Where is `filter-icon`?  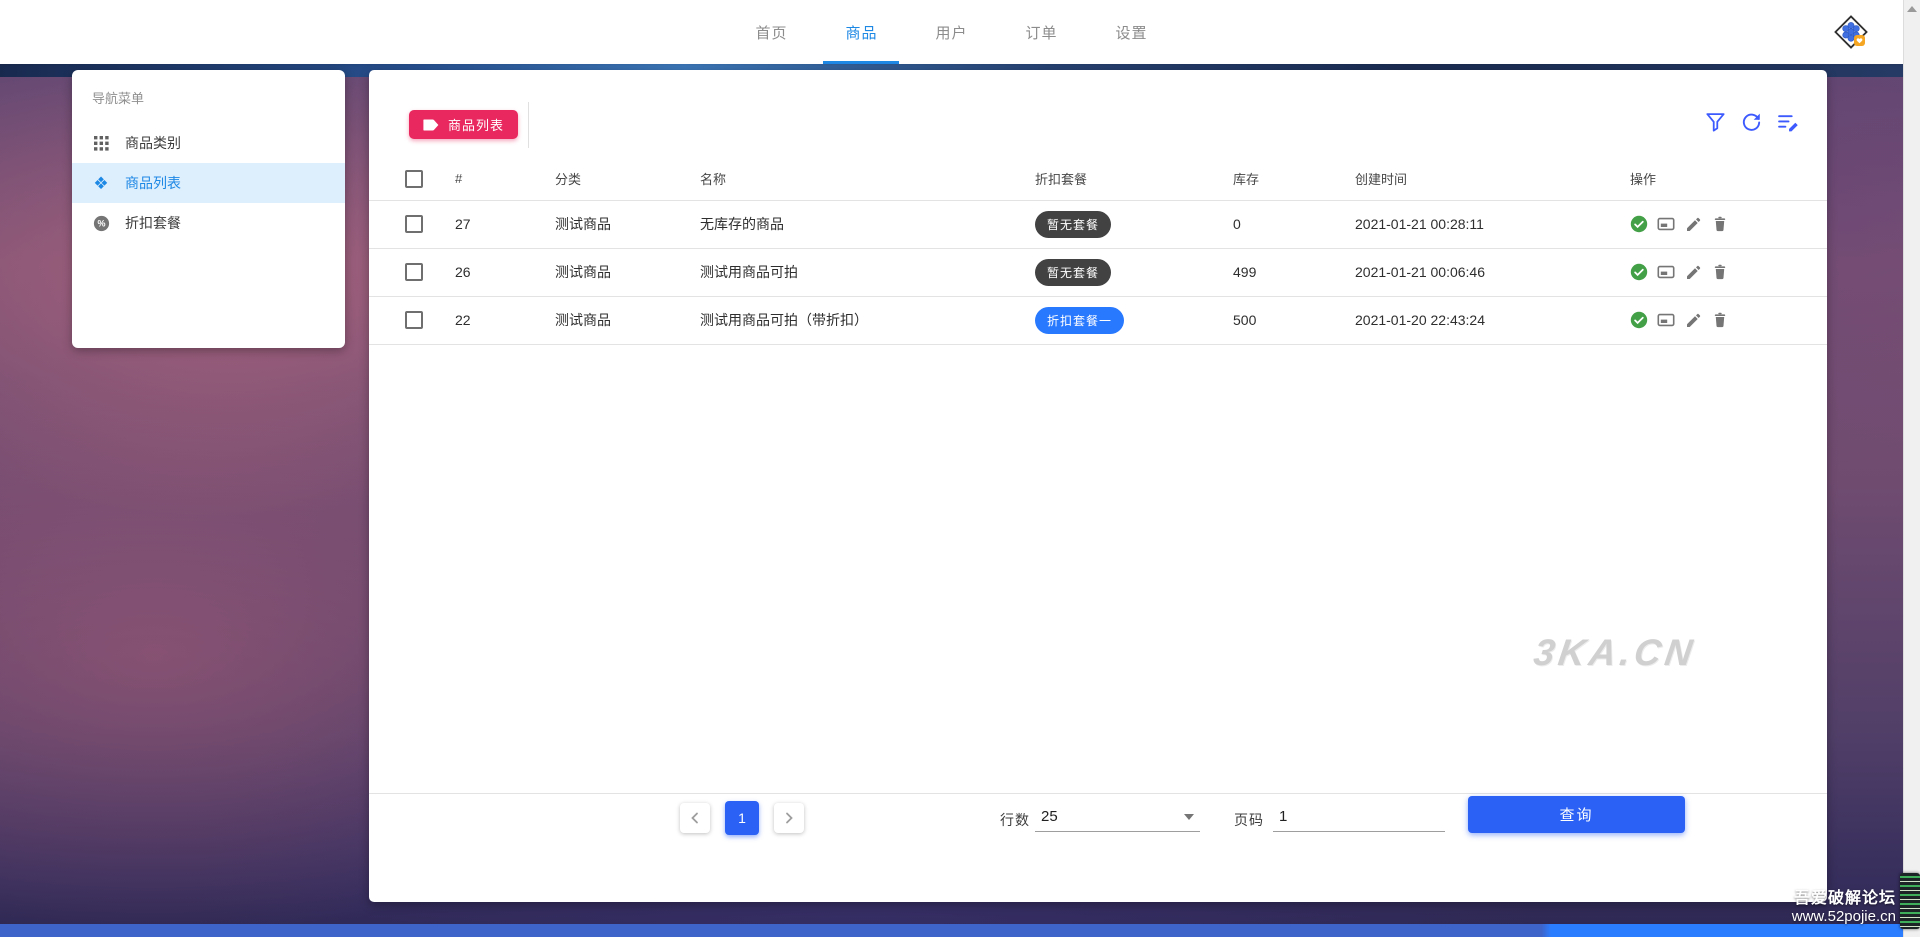 filter-icon is located at coordinates (1715, 122).